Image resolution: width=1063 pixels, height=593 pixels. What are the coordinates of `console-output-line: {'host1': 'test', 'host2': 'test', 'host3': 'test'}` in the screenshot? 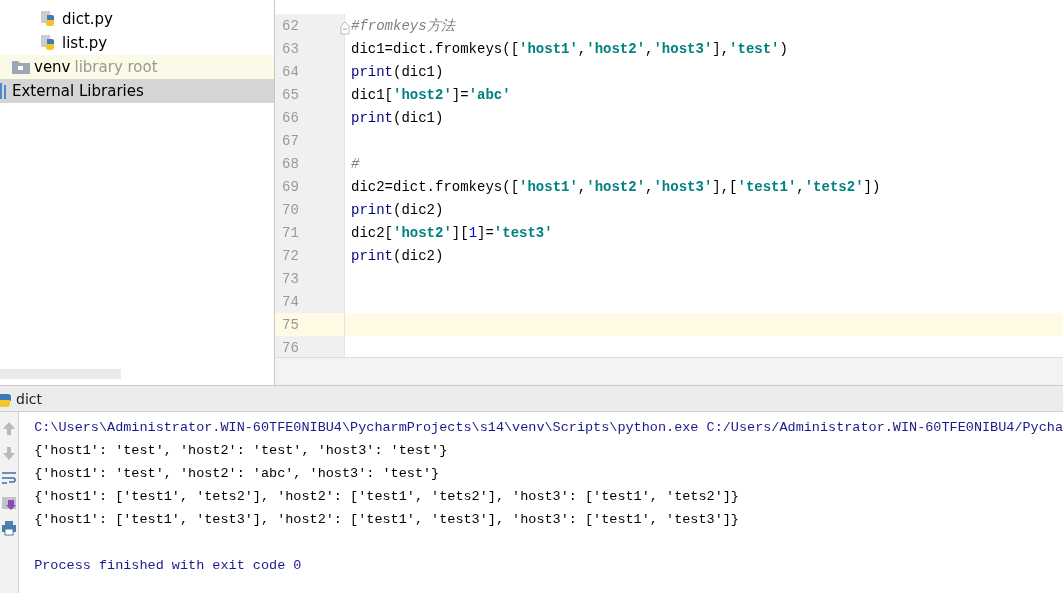 It's located at (241, 451).